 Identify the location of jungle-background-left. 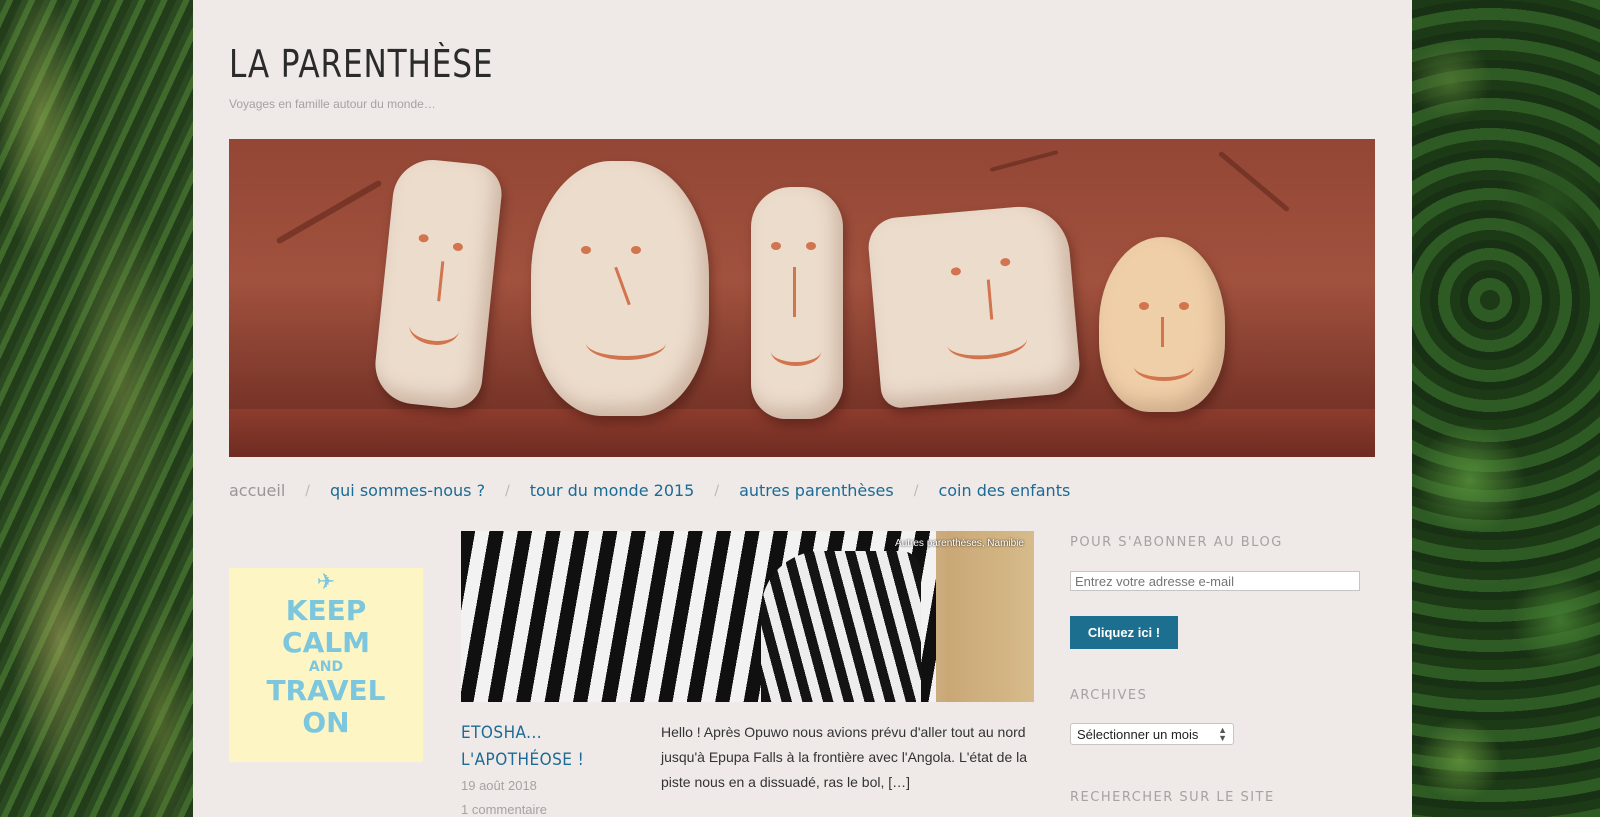
(97, 408).